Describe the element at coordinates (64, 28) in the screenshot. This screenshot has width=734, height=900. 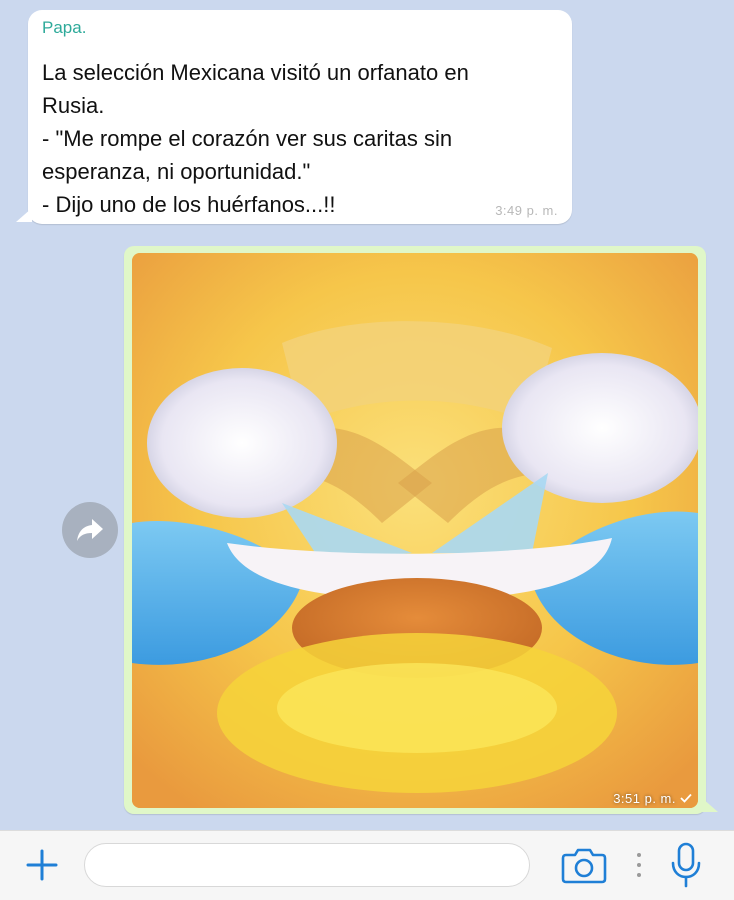
I see `sender-name: Papa.` at that location.